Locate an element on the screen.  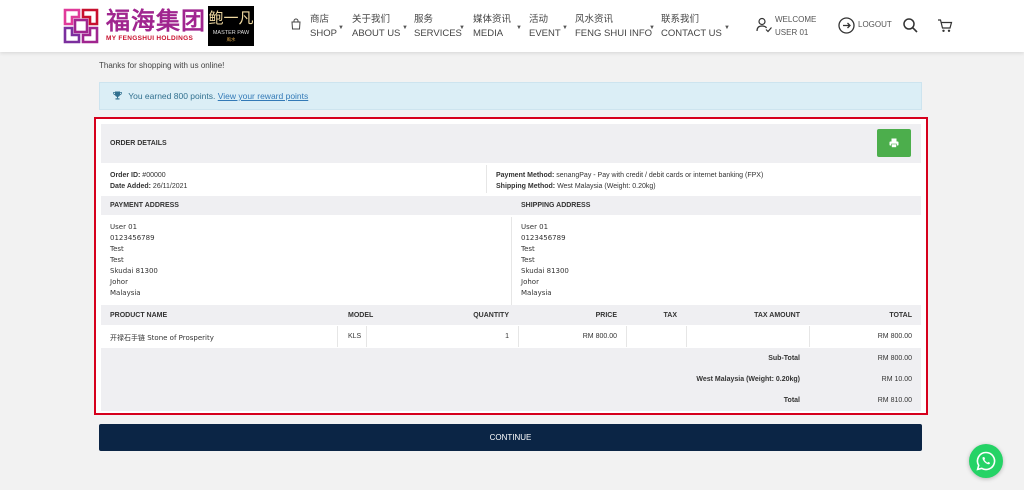
nav-label-cn: 关于我们 is located at coordinates (371, 19).